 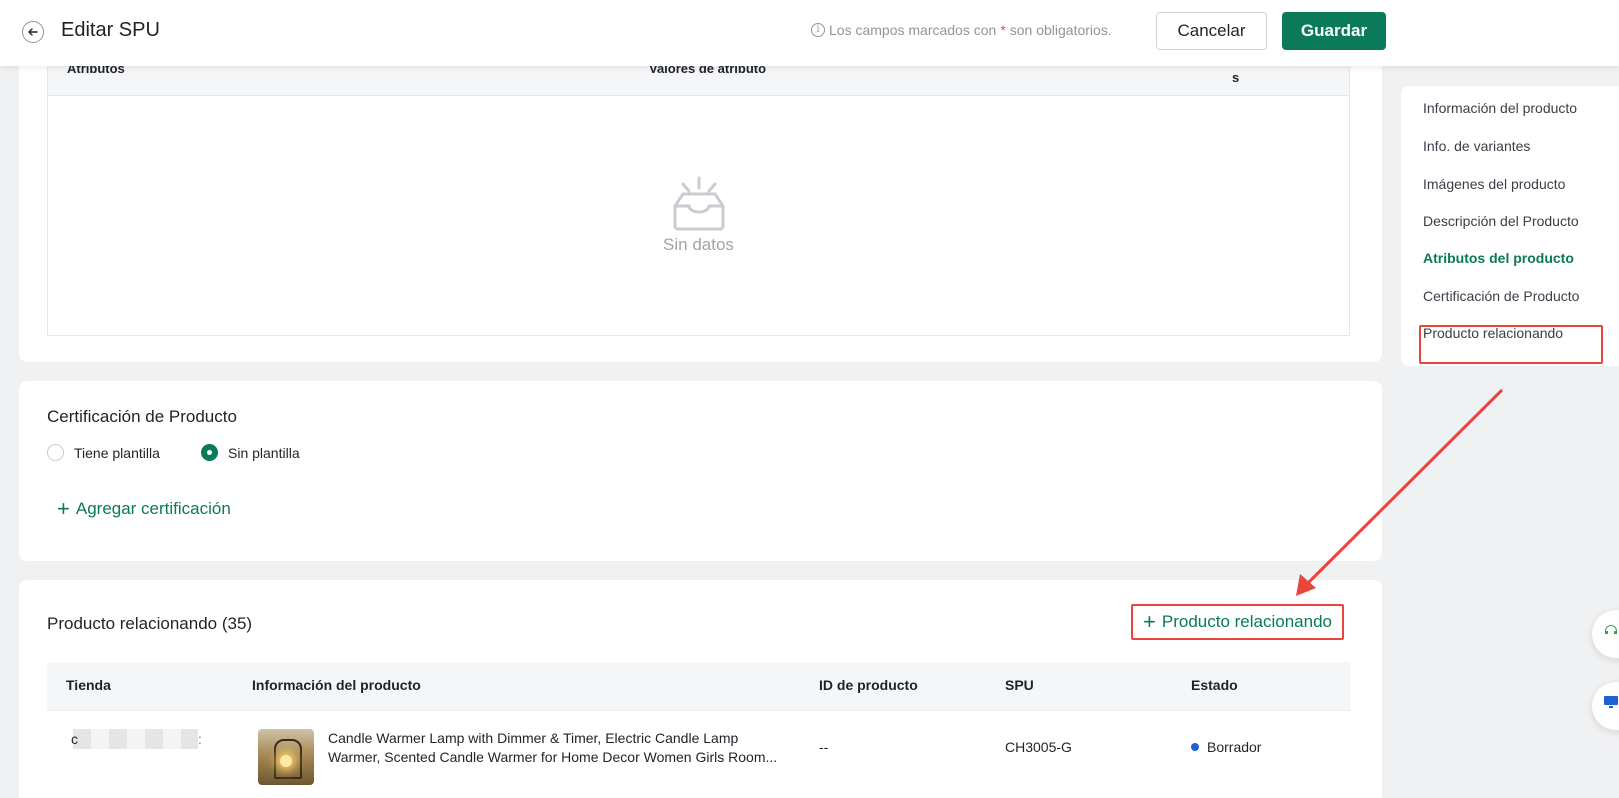 What do you see at coordinates (1334, 31) in the screenshot?
I see `save-button: Guardar` at bounding box center [1334, 31].